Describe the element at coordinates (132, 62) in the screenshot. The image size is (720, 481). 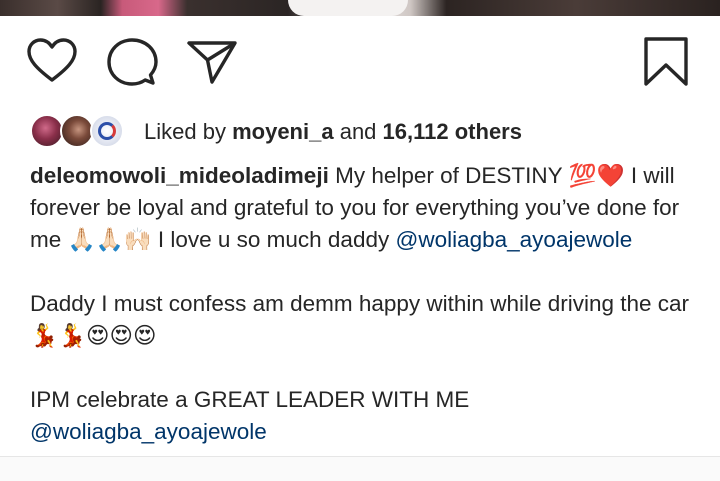
I see `comment-bubble-icon` at that location.